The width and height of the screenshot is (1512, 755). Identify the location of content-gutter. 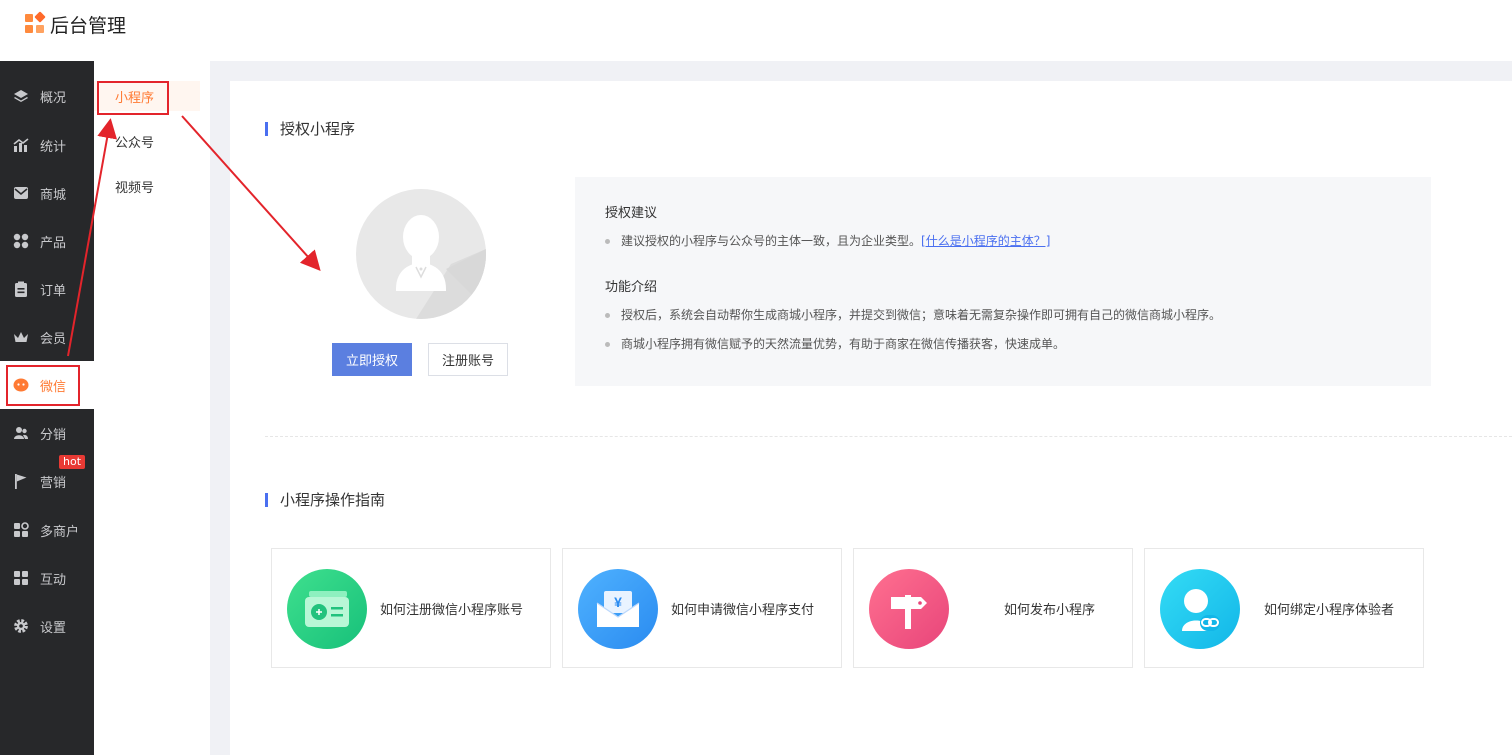
(220, 408).